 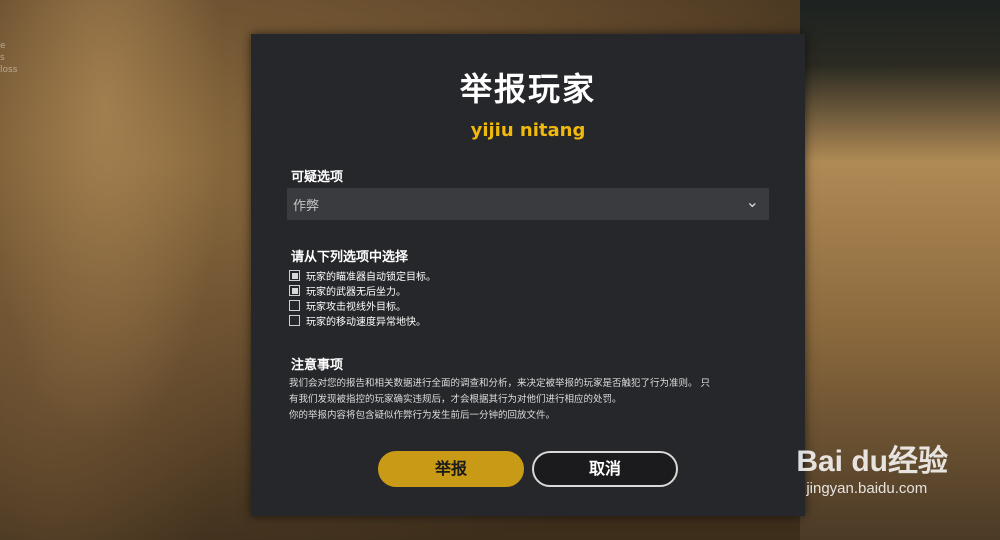 I want to click on watermark-brand: Bai du经验, so click(x=872, y=461).